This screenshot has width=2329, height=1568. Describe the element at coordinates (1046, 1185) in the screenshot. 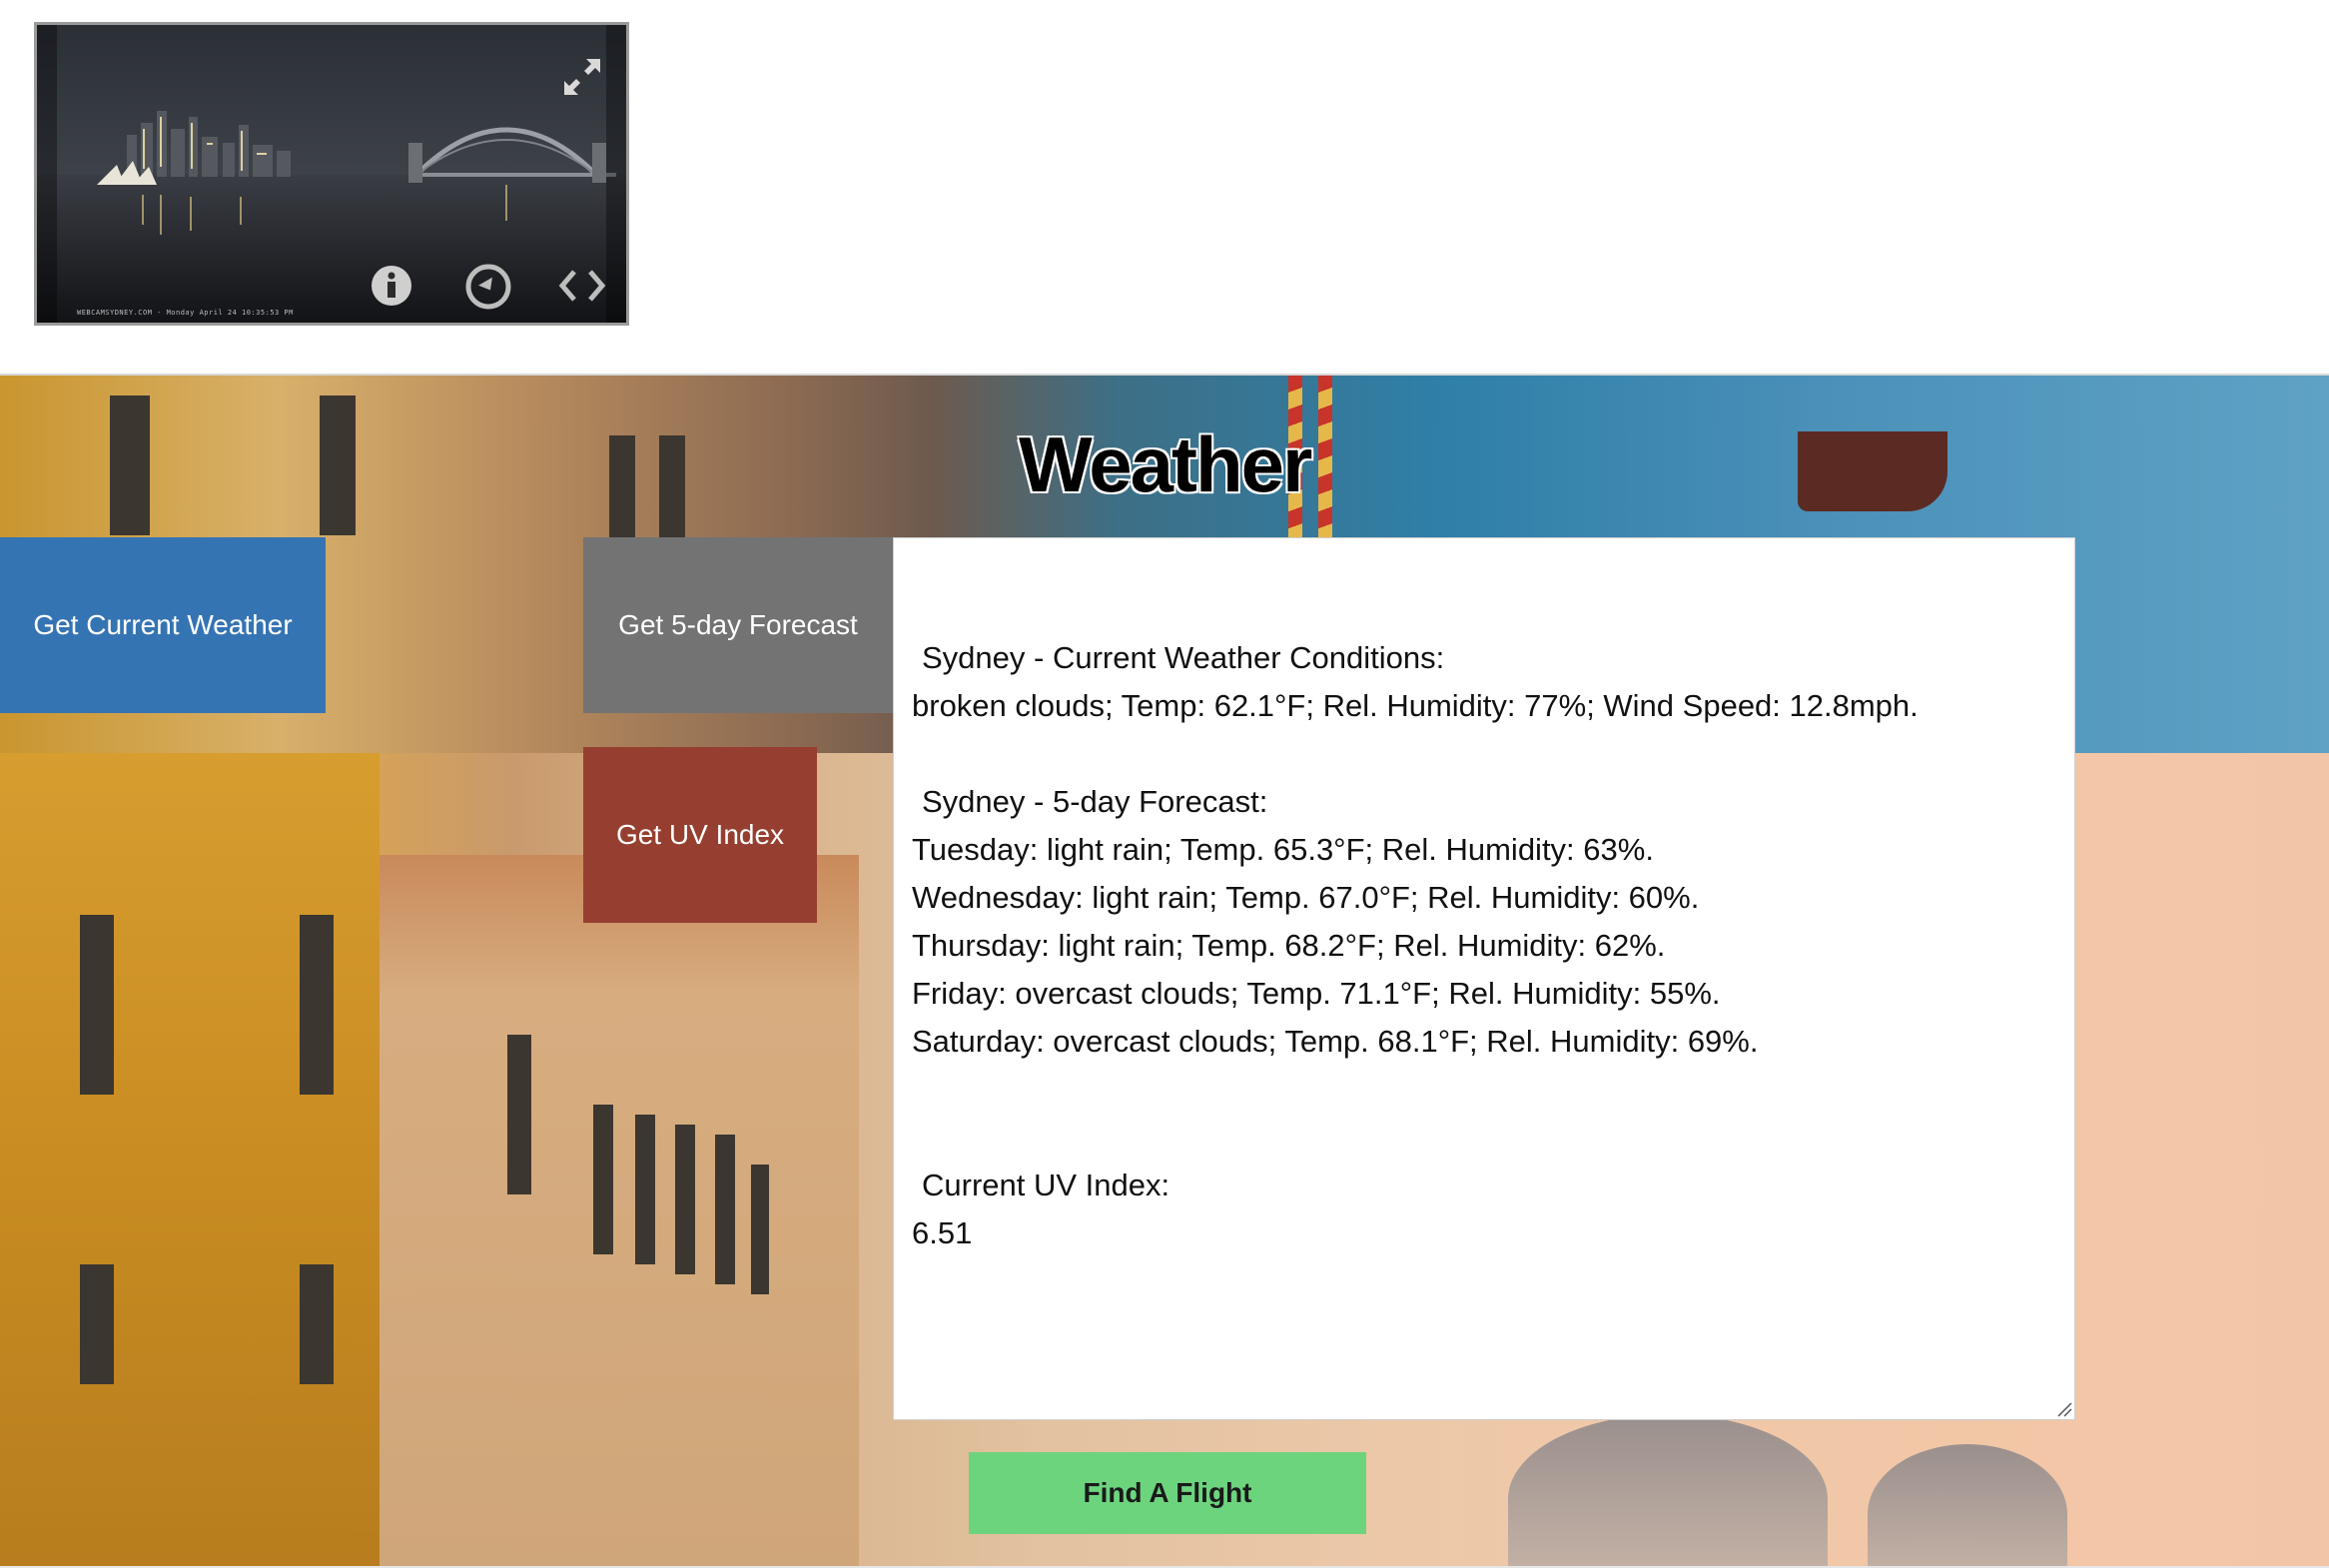

I see `uv-index-heading: Current UV Index:` at that location.